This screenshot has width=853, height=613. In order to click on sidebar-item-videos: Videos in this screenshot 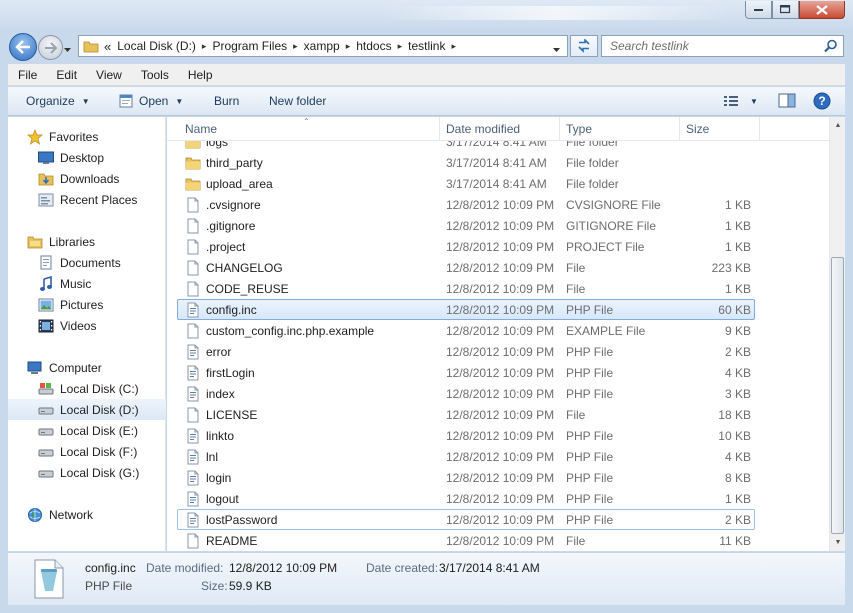, I will do `click(87, 325)`.